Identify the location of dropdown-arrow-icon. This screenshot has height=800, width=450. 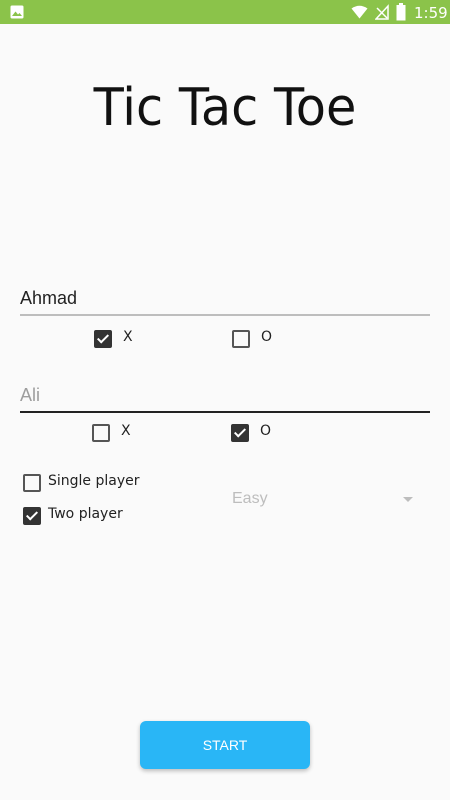
(408, 499).